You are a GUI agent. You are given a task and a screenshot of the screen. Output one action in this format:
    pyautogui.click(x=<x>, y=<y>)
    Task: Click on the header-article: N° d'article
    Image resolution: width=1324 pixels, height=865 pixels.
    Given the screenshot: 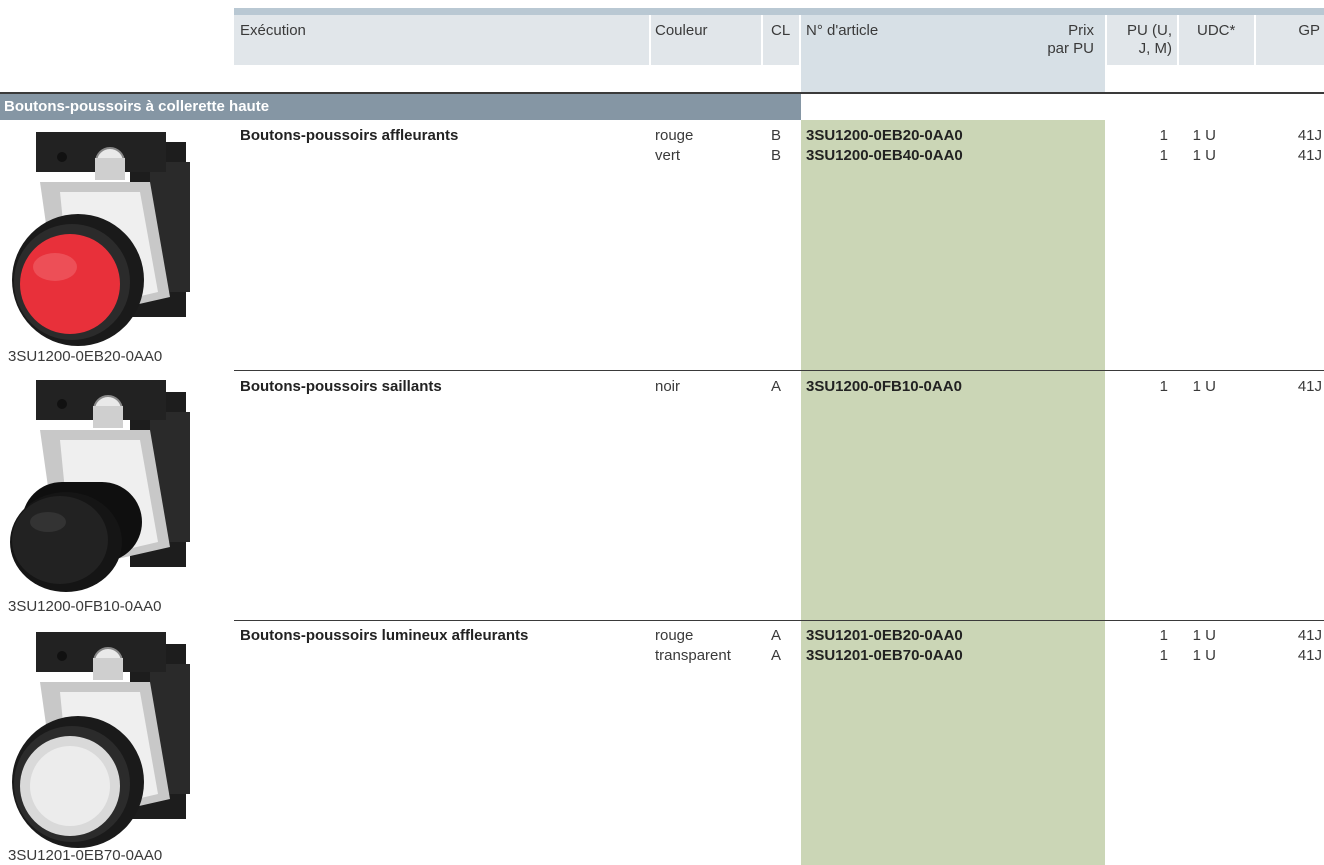 What is the action you would take?
    pyautogui.click(x=842, y=30)
    